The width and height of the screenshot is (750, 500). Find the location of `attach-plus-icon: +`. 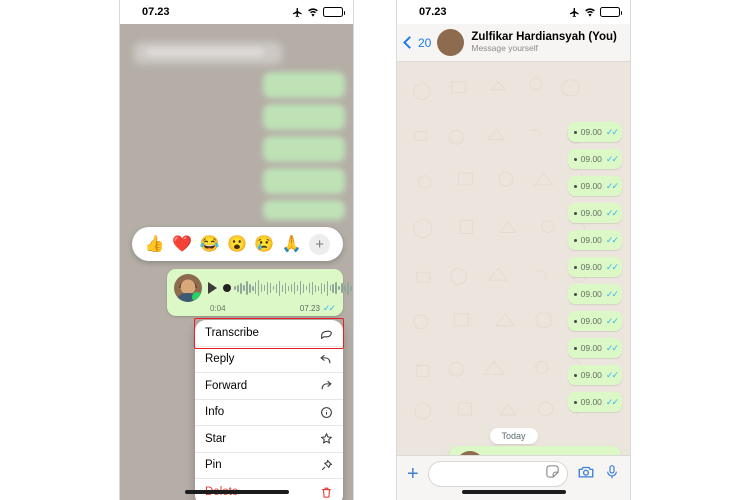

attach-plus-icon: + is located at coordinates (413, 474).